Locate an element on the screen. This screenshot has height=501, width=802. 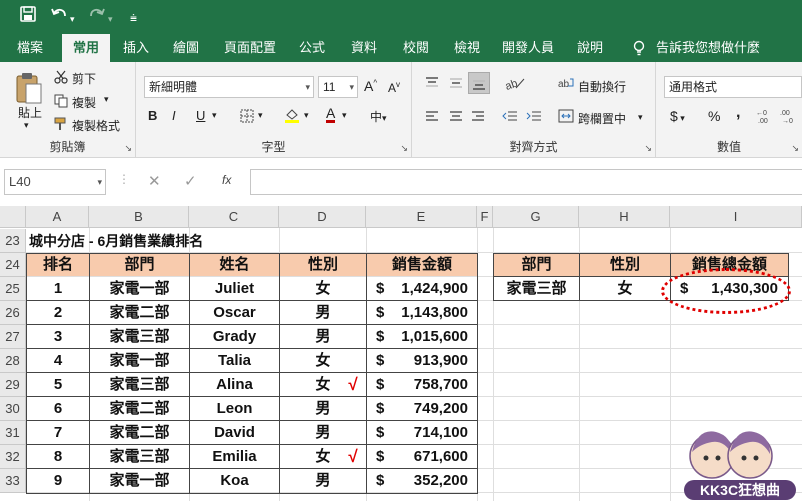
summary-header-dept: 部門 is located at coordinates (536, 265).